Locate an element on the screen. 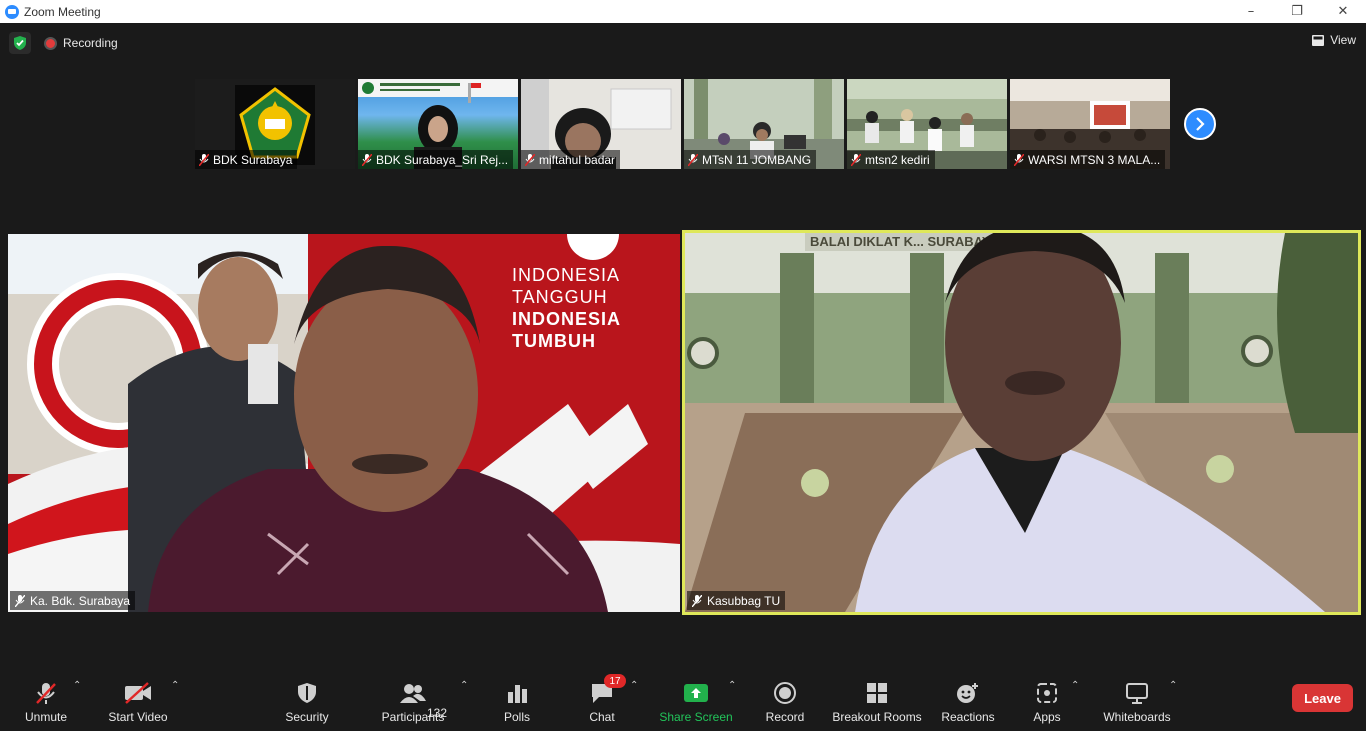 This screenshot has height=731, width=1366. participant-thumbnail: miftahul badar is located at coordinates (601, 124).